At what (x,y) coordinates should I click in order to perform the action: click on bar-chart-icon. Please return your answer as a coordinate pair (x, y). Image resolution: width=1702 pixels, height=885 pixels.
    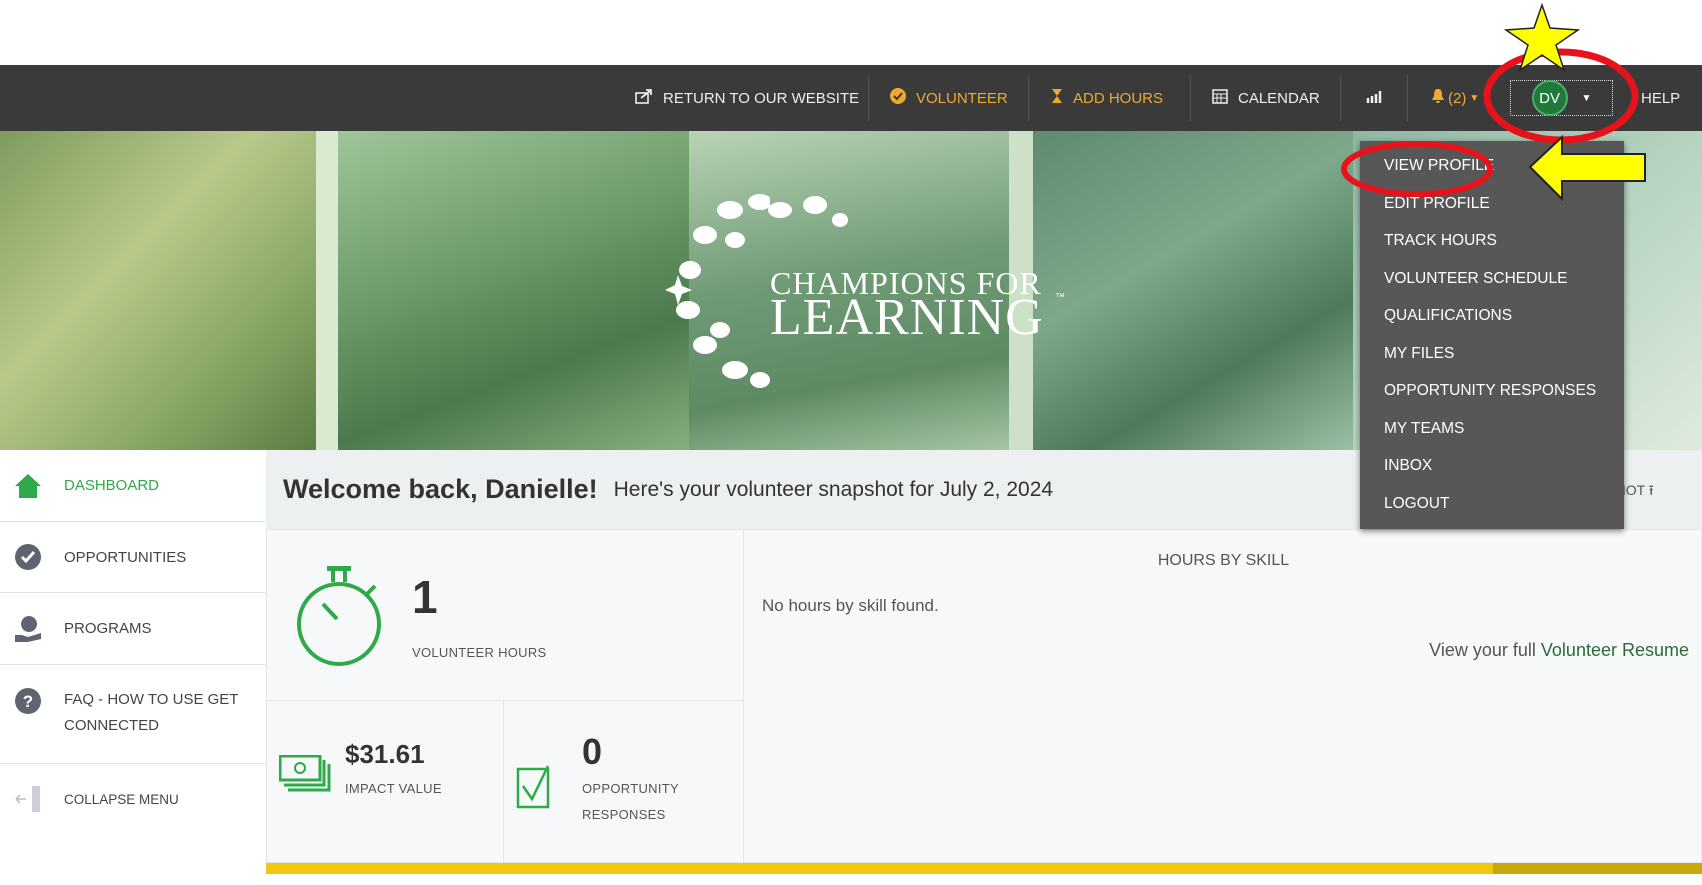
    Looking at the image, I should click on (1374, 98).